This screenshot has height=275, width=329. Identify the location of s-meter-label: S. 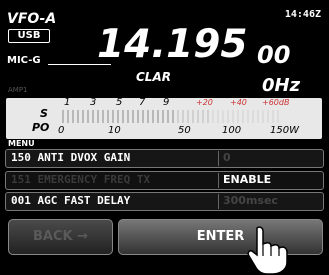
(44, 113).